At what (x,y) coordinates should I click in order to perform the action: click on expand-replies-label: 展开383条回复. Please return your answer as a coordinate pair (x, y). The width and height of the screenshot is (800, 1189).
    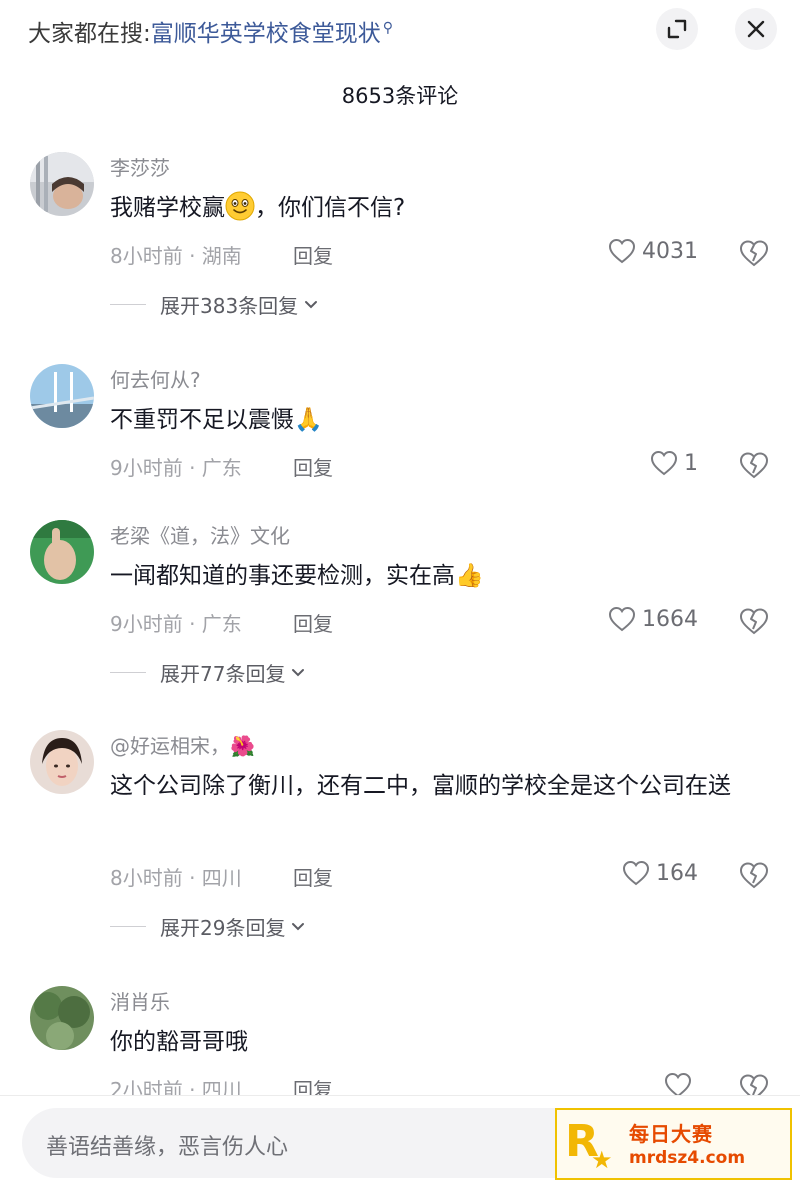
    Looking at the image, I should click on (229, 306).